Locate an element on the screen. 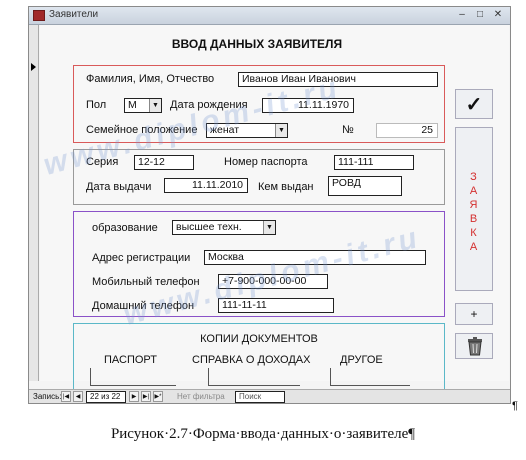  window-titlebar: Заявители – □ ✕ is located at coordinates (269, 16).